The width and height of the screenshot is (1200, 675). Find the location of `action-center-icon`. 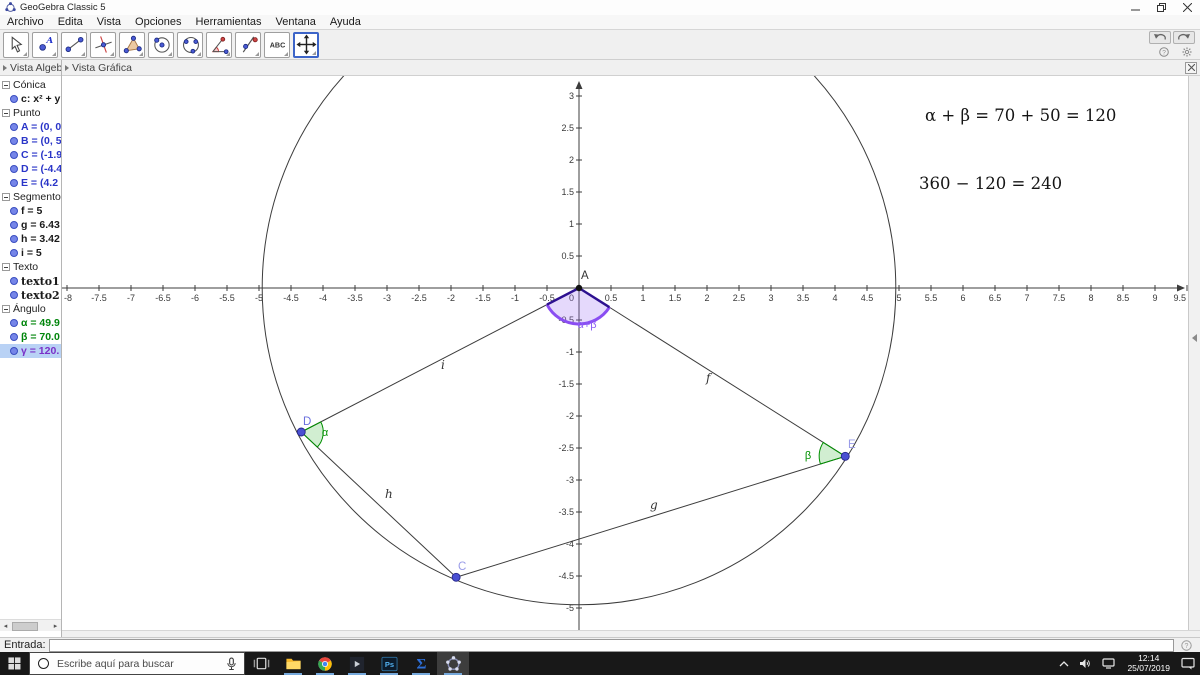

action-center-icon is located at coordinates (1188, 663).